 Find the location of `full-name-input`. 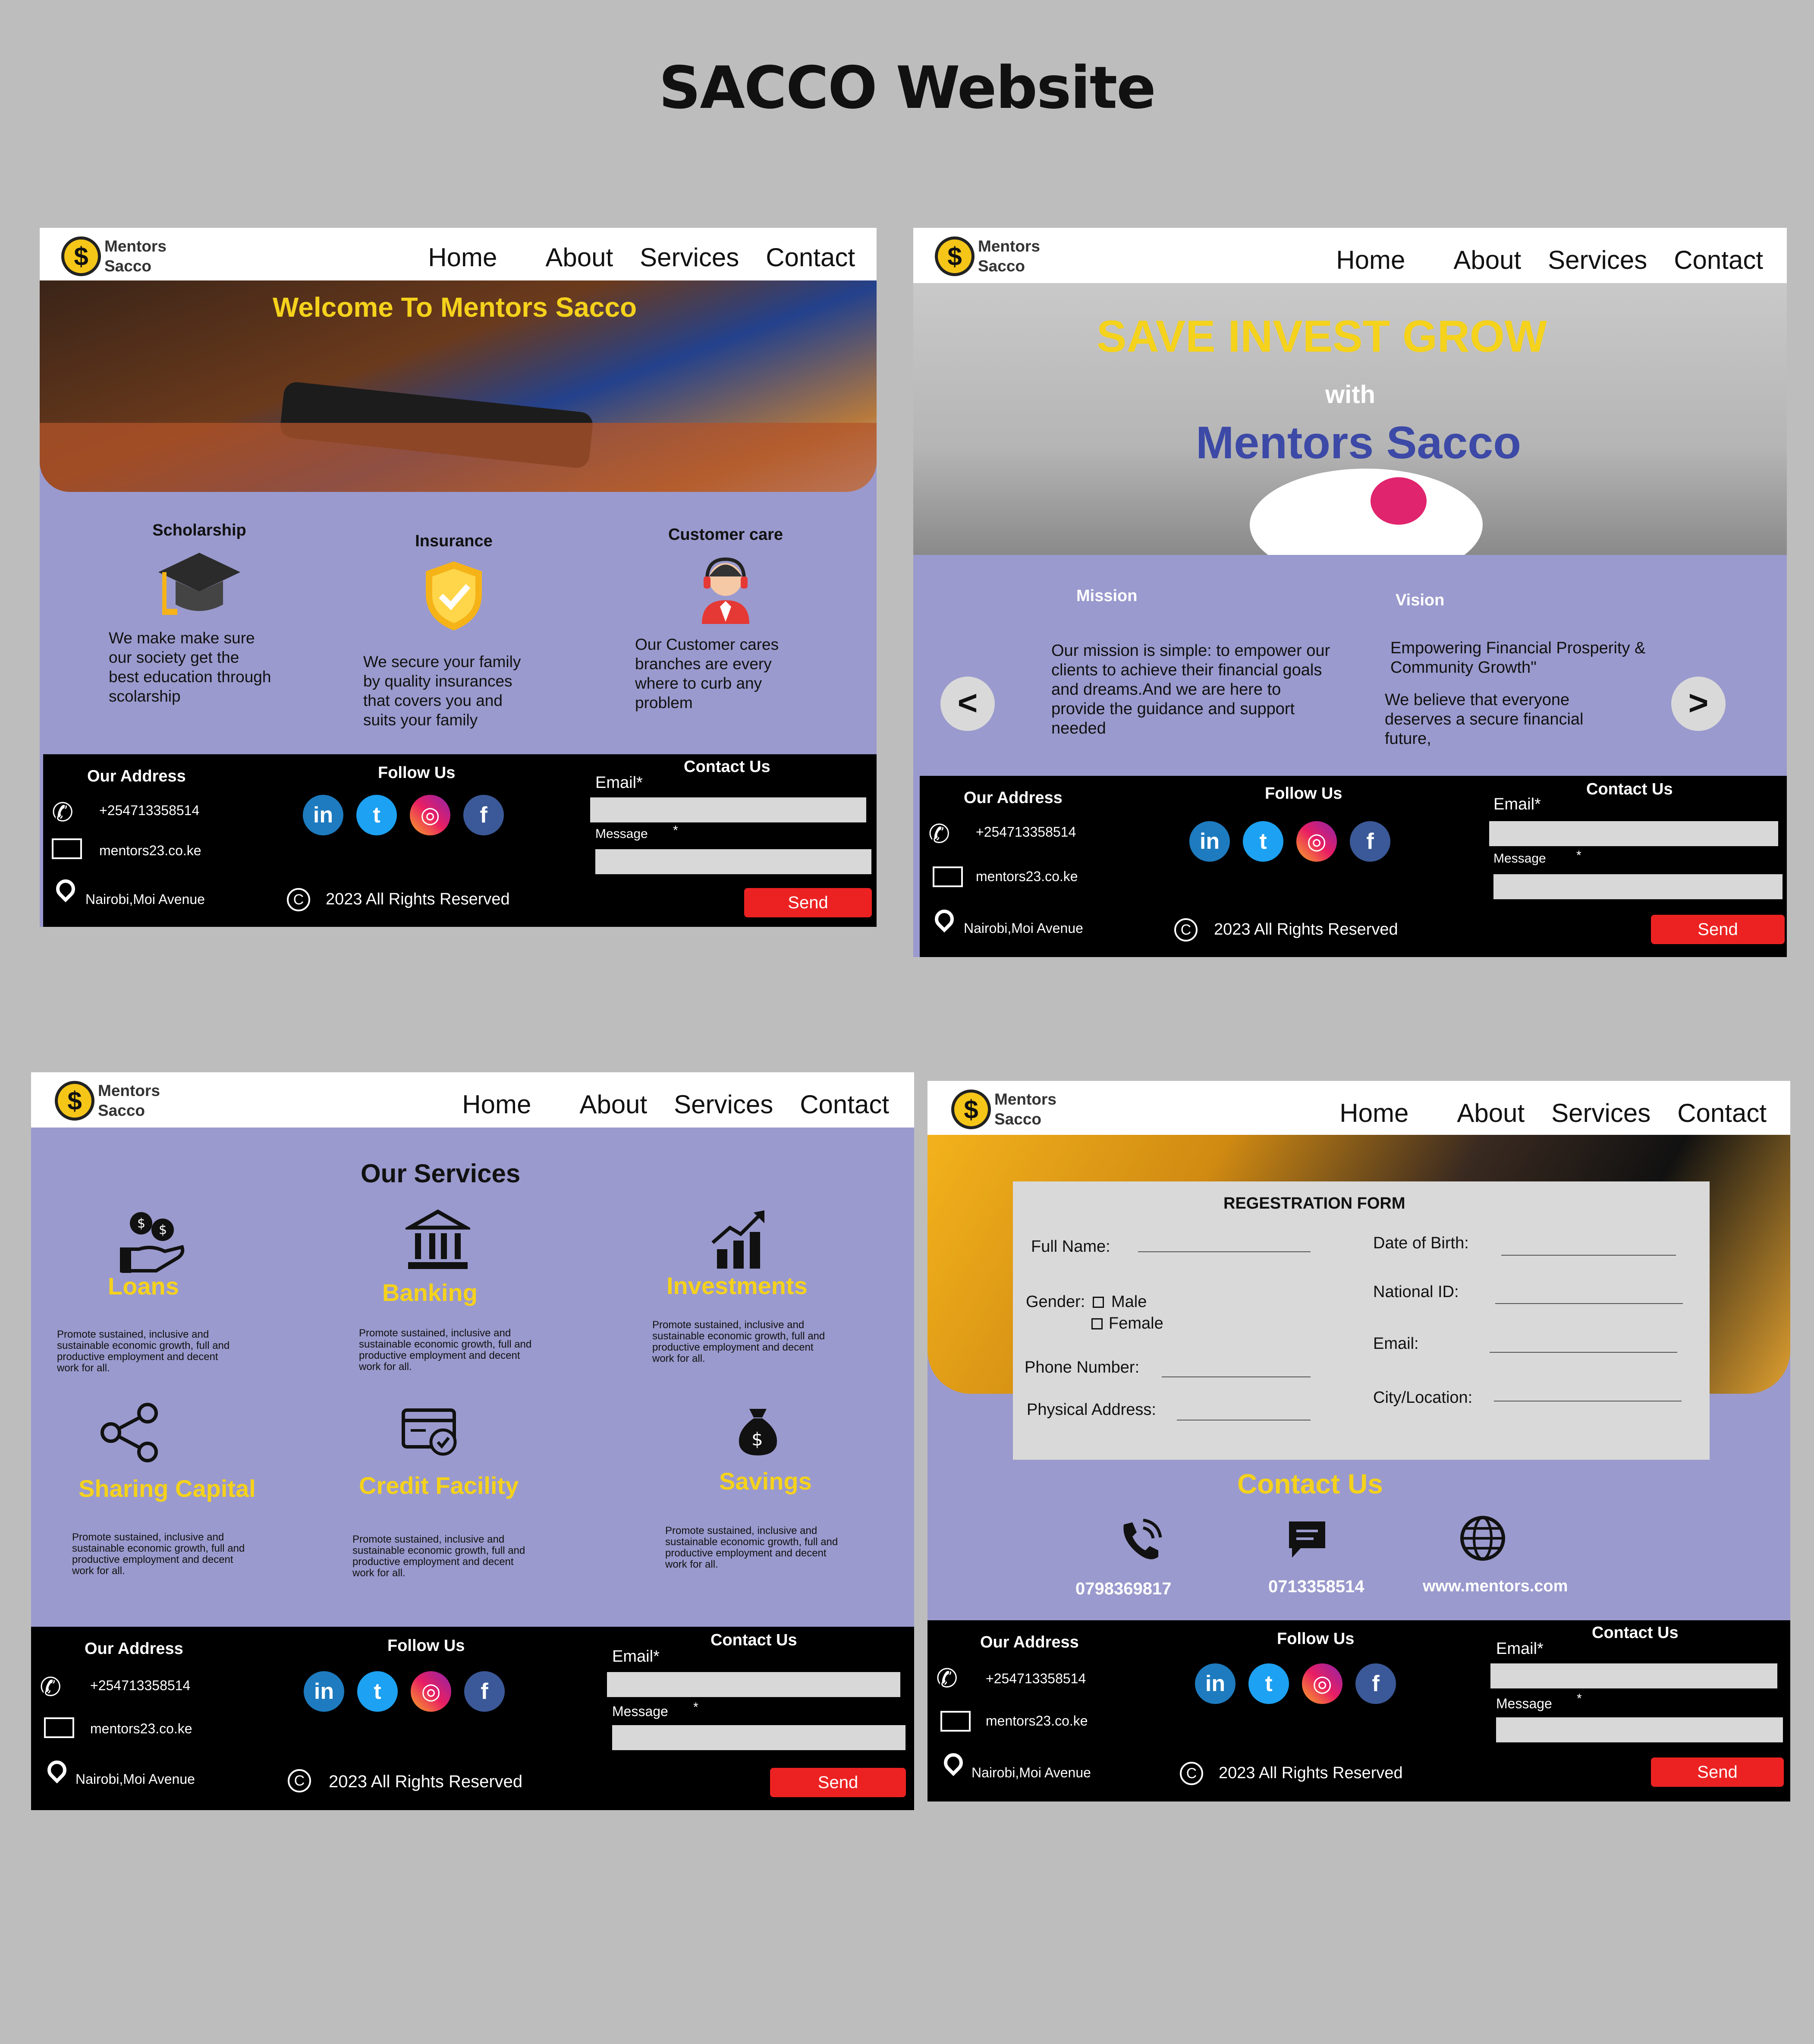

full-name-input is located at coordinates (1224, 1251).